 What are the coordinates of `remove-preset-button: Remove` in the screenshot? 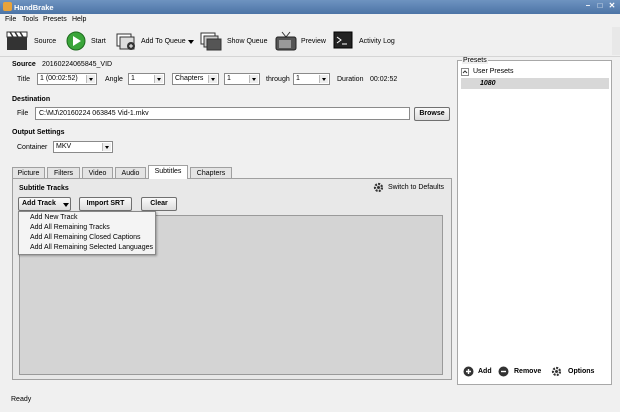 It's located at (522, 372).